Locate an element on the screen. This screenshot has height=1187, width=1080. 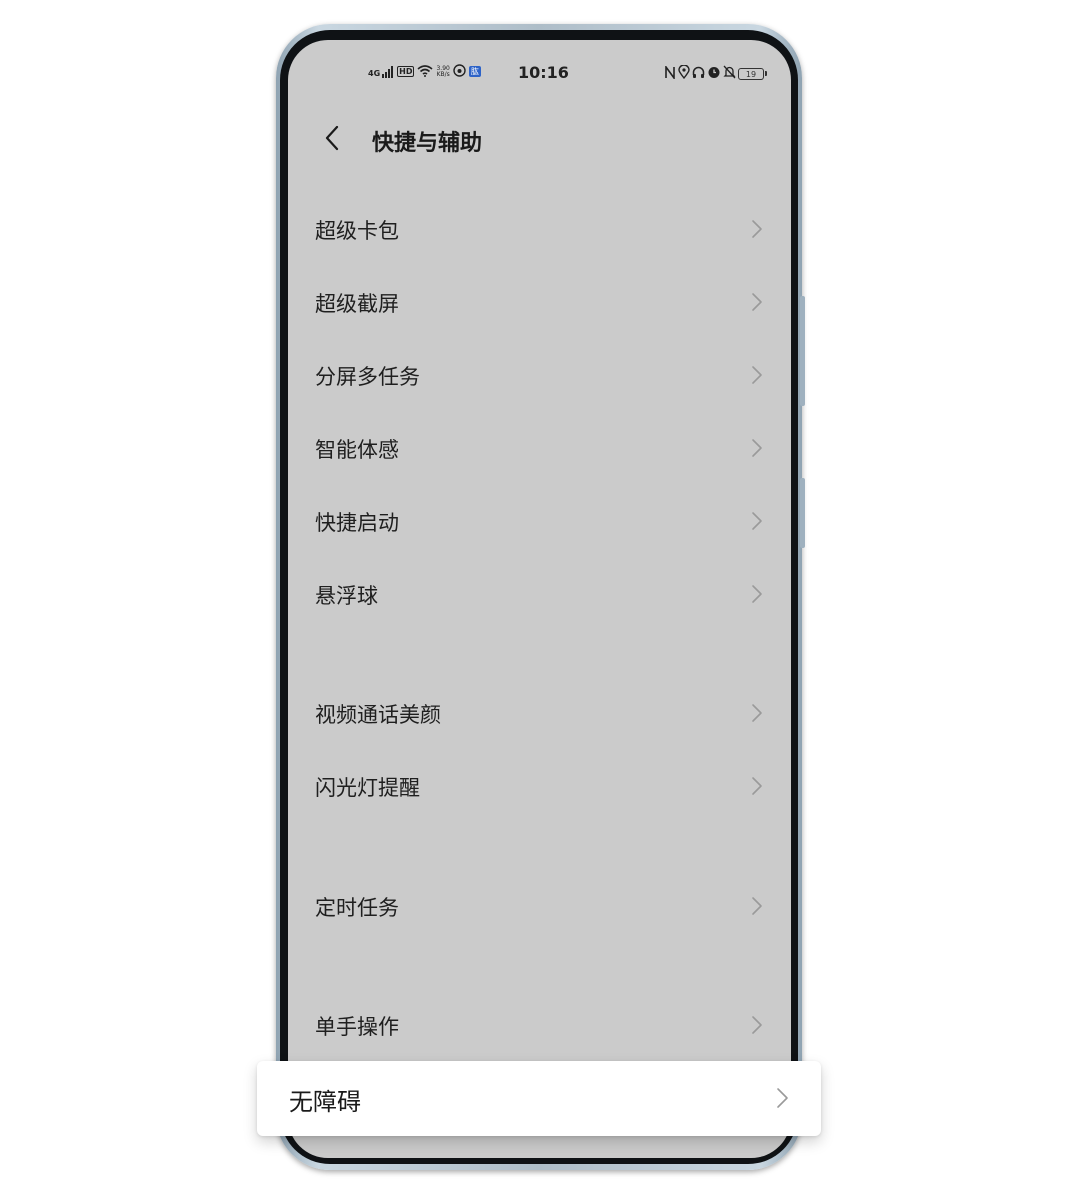
mute-bell-icon is located at coordinates (729, 73).